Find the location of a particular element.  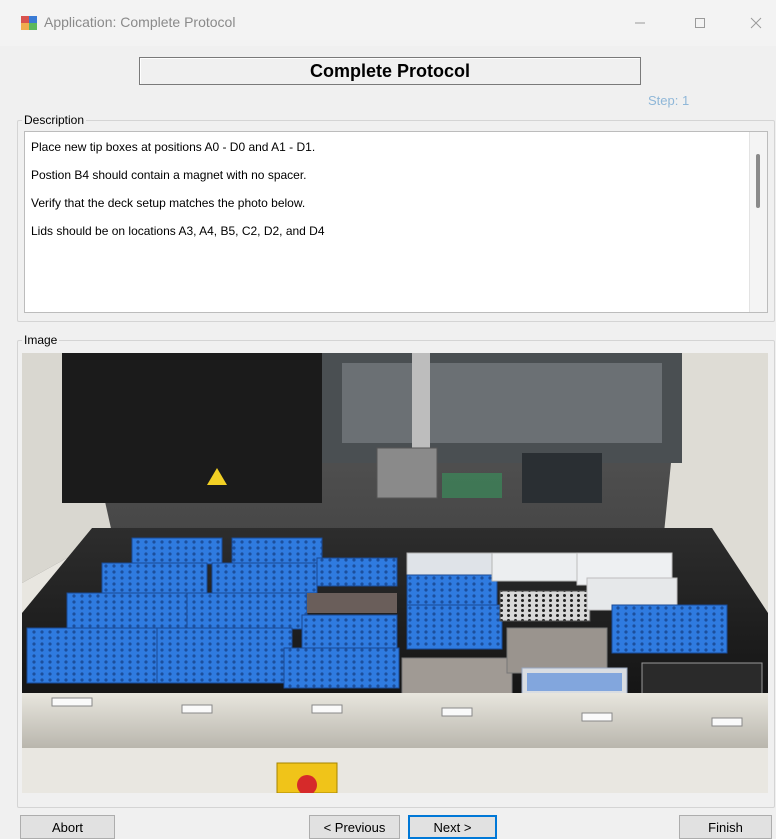

image-label: Image is located at coordinates (41, 340).